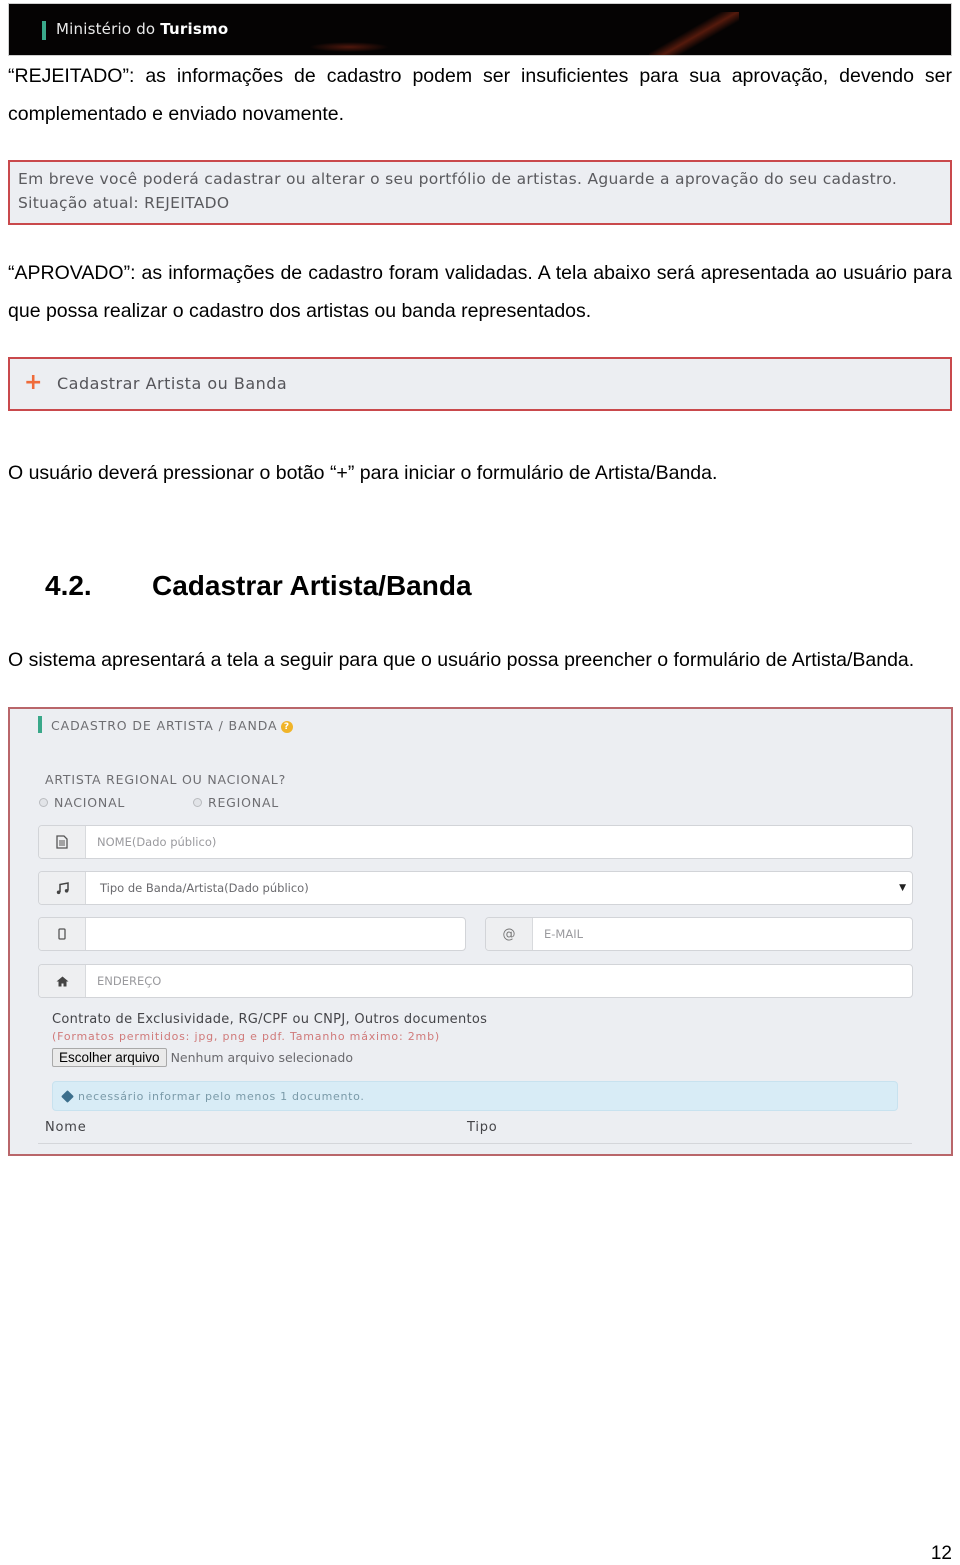 The width and height of the screenshot is (960, 1565). What do you see at coordinates (109, 1057) in the screenshot?
I see `choose-file-button: Escolher arquivo` at bounding box center [109, 1057].